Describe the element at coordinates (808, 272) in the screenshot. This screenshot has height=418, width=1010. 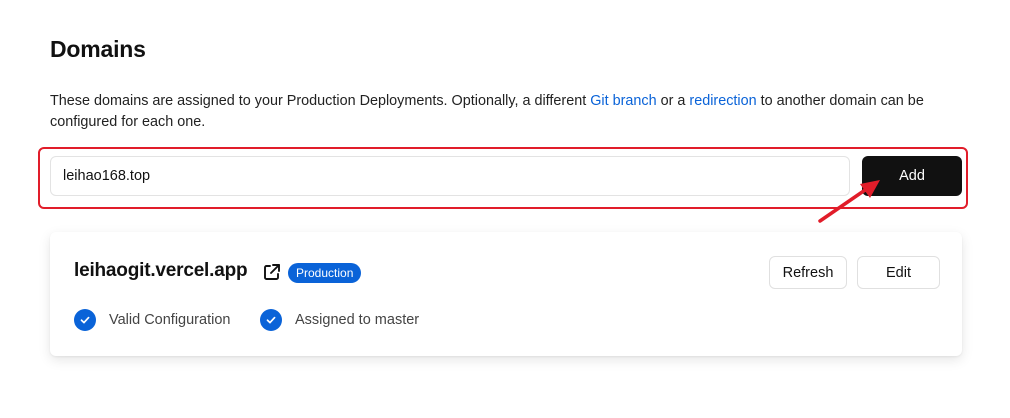
I see `refresh-button: Refresh` at that location.